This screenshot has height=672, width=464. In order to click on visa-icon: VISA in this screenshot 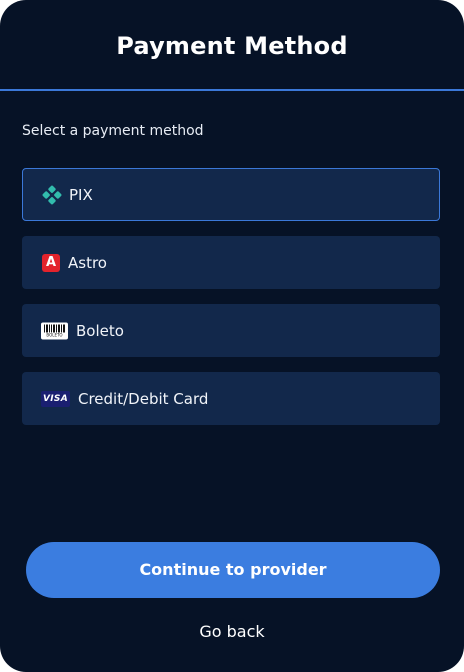, I will do `click(55, 398)`.